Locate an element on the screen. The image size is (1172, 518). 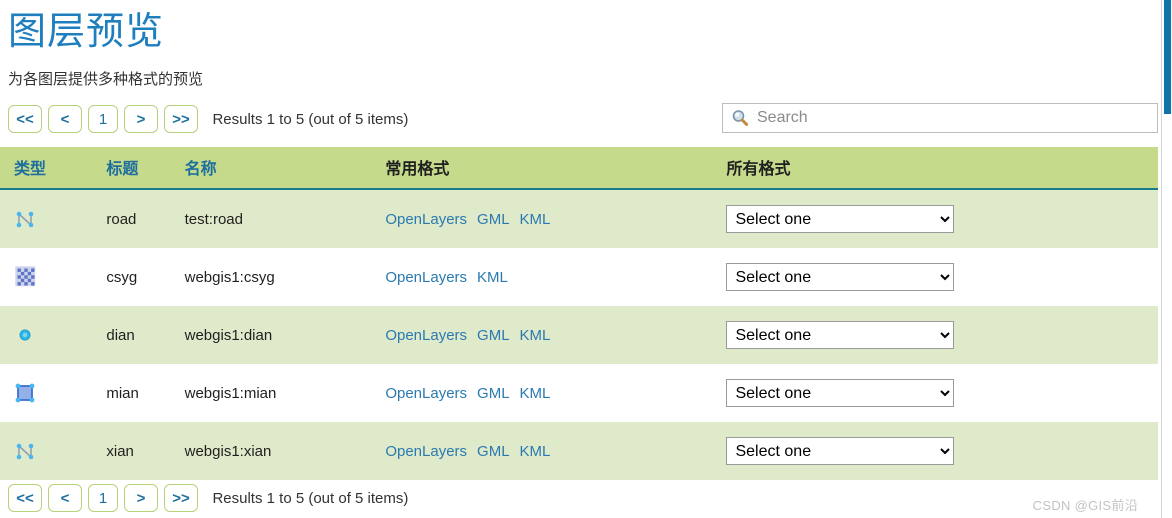
page-title: 图层预览 is located at coordinates (86, 32).